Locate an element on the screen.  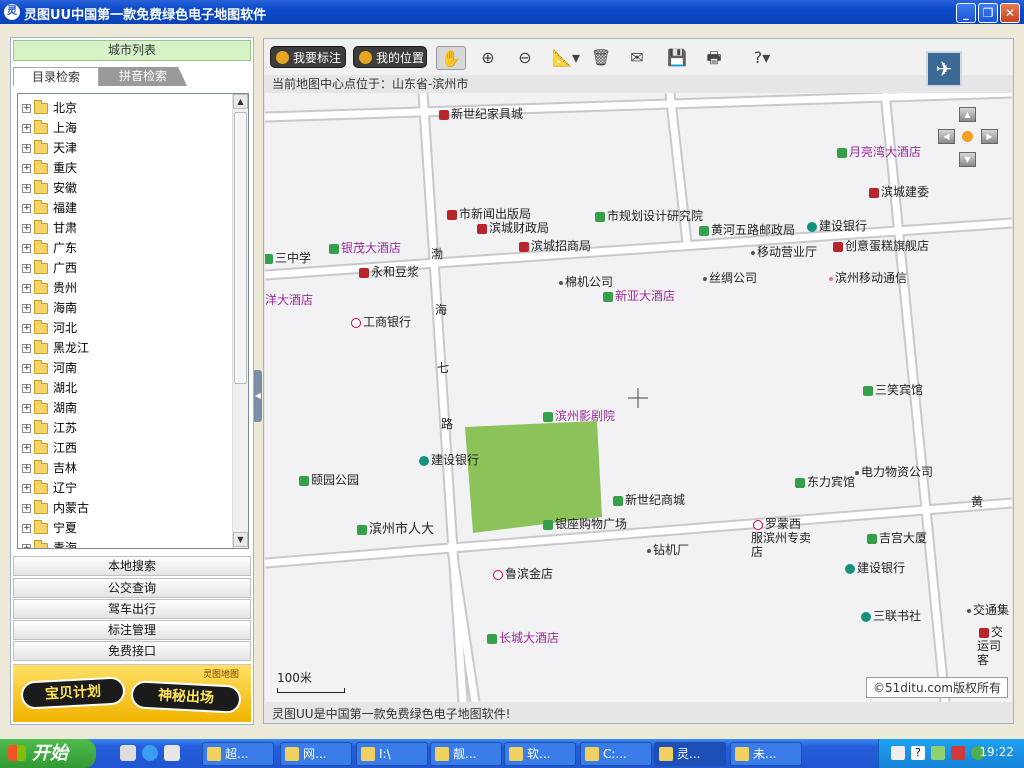
taskbar-task: I:\ is located at coordinates (392, 754).